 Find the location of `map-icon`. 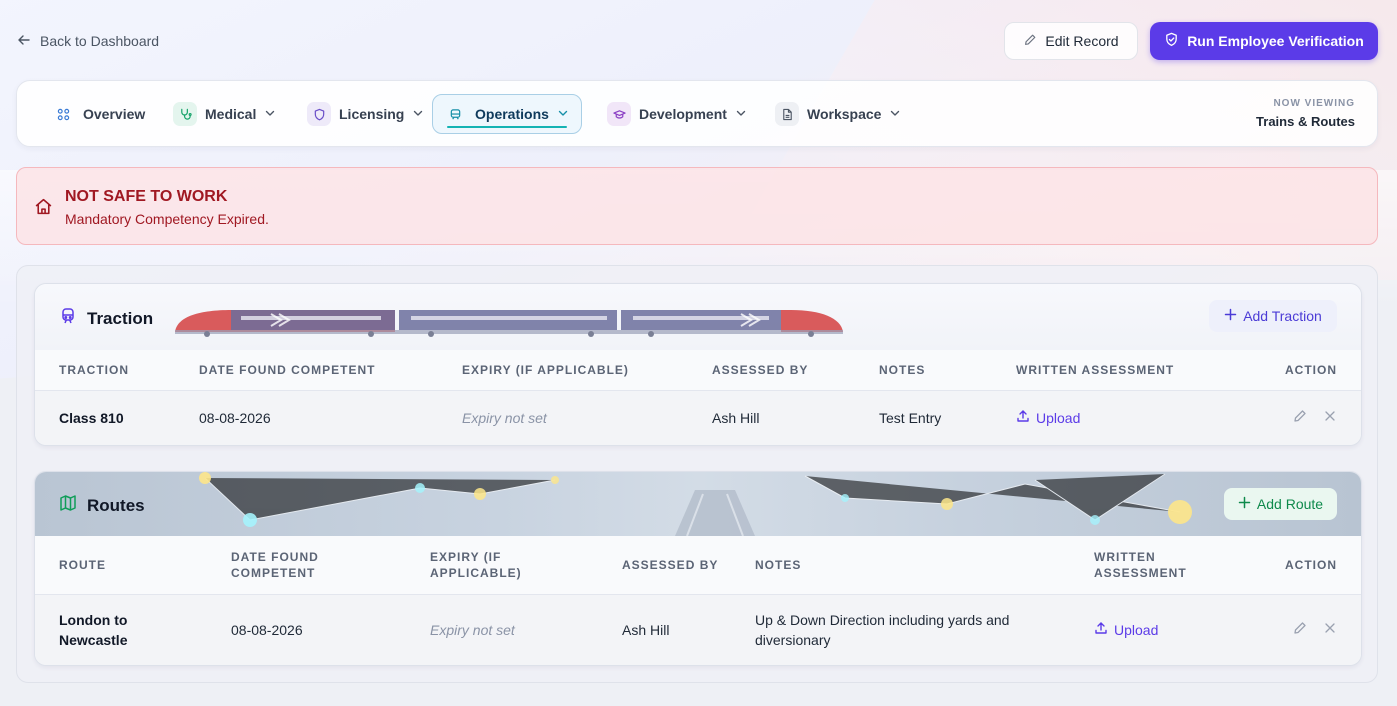

map-icon is located at coordinates (68, 505).